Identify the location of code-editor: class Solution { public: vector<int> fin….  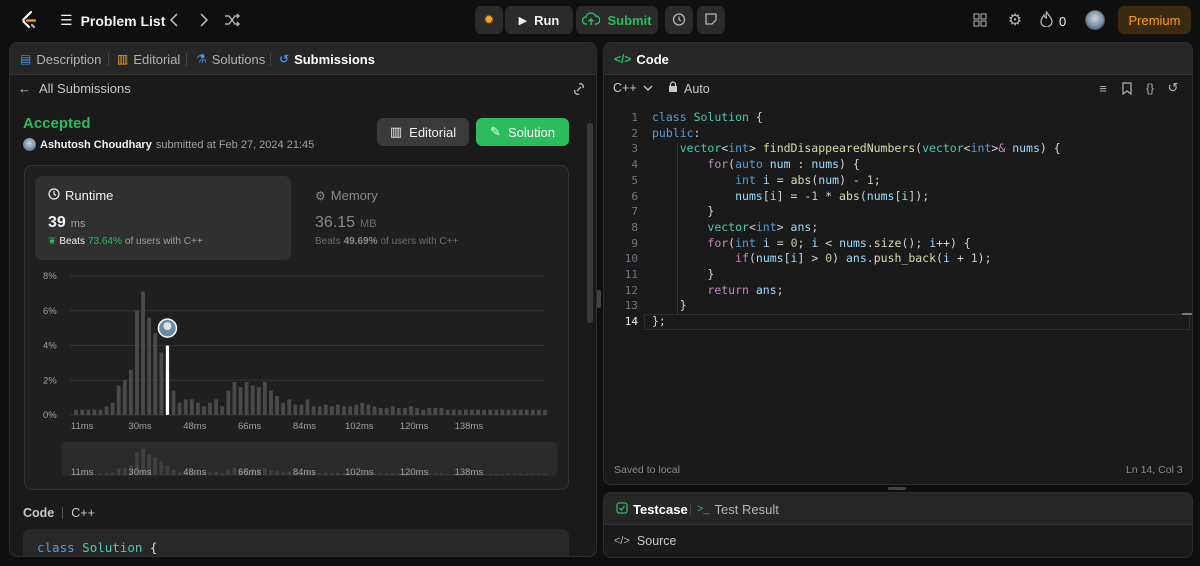
(856, 220).